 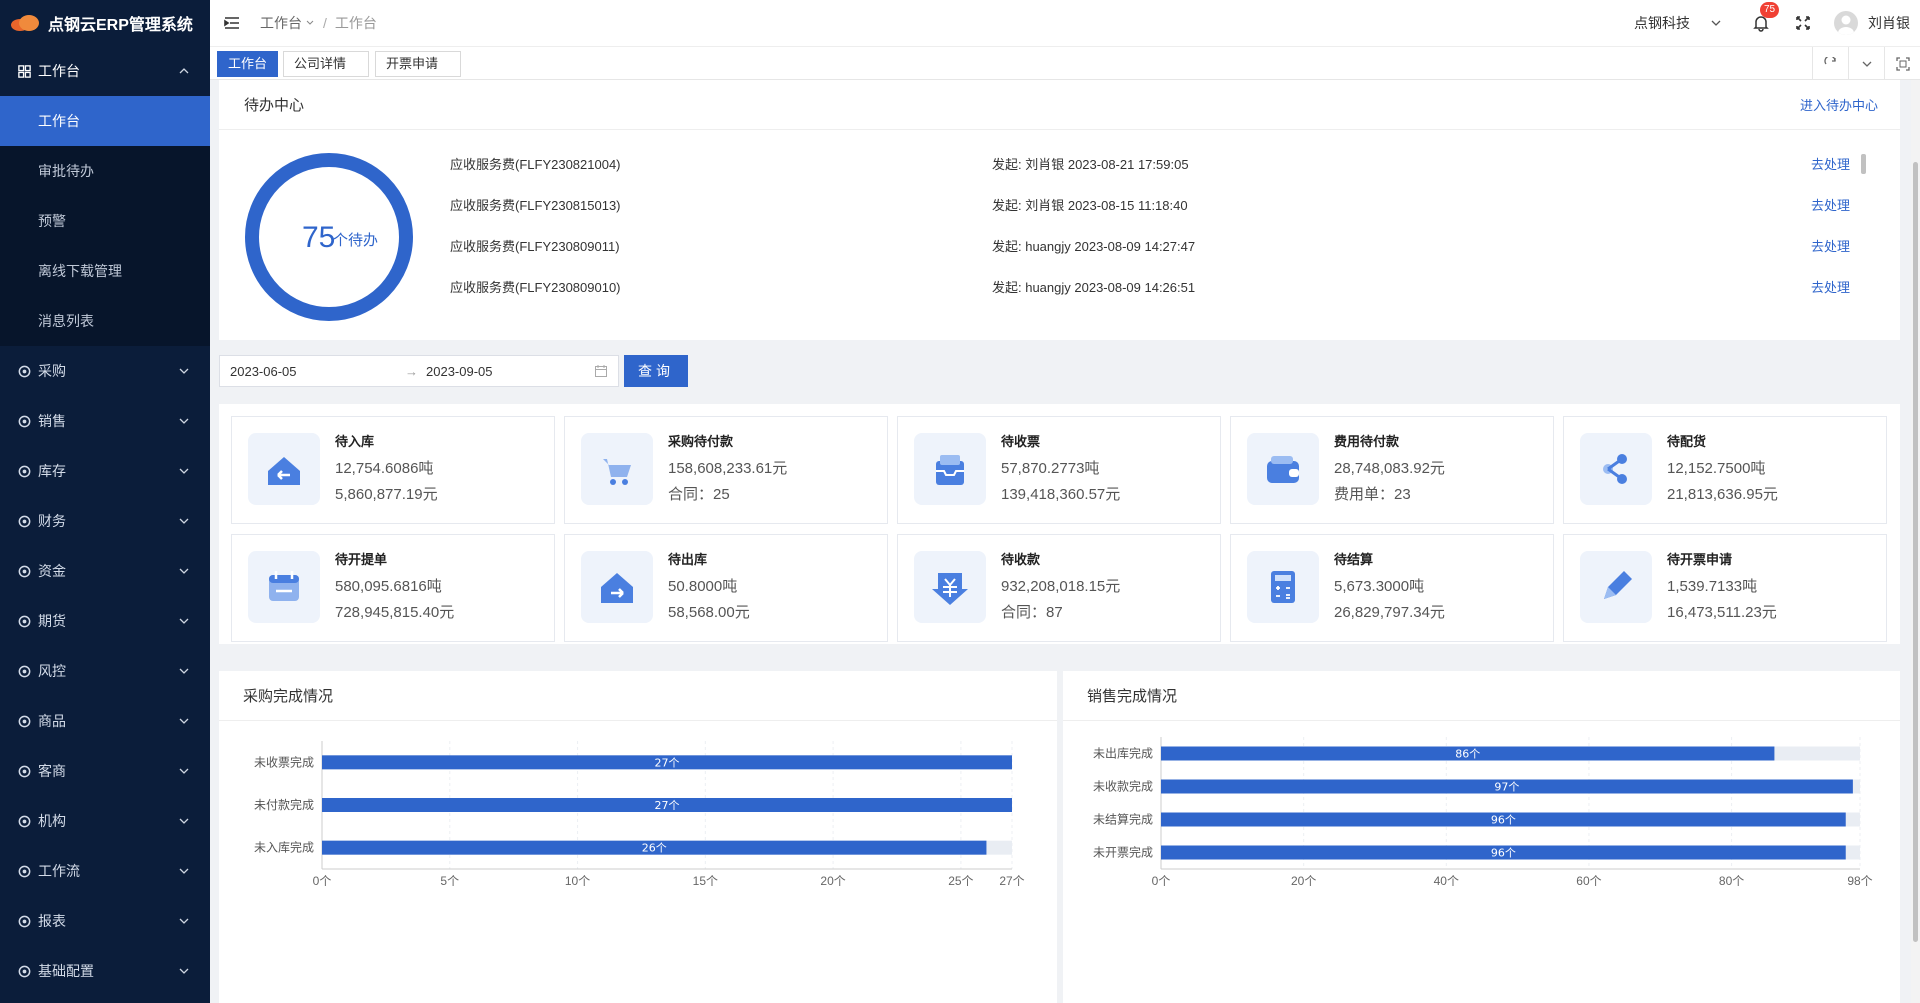 I want to click on stat-value-primary: 580,095.6816吨, so click(x=388, y=586).